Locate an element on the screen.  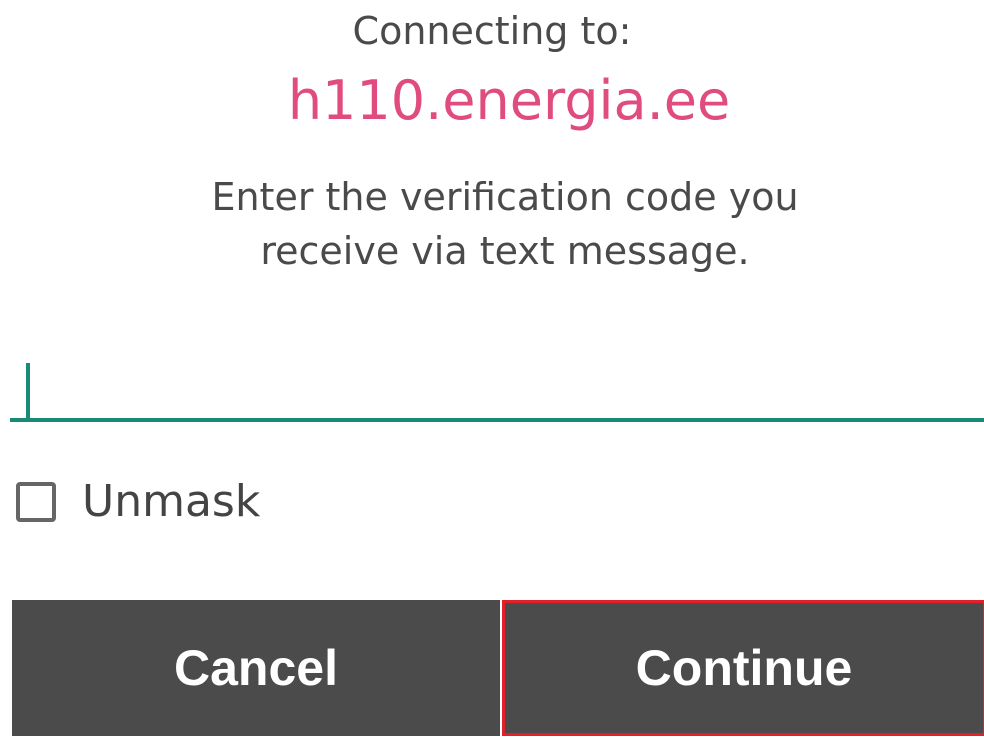
server-host: h110.energia.ee is located at coordinates (509, 100).